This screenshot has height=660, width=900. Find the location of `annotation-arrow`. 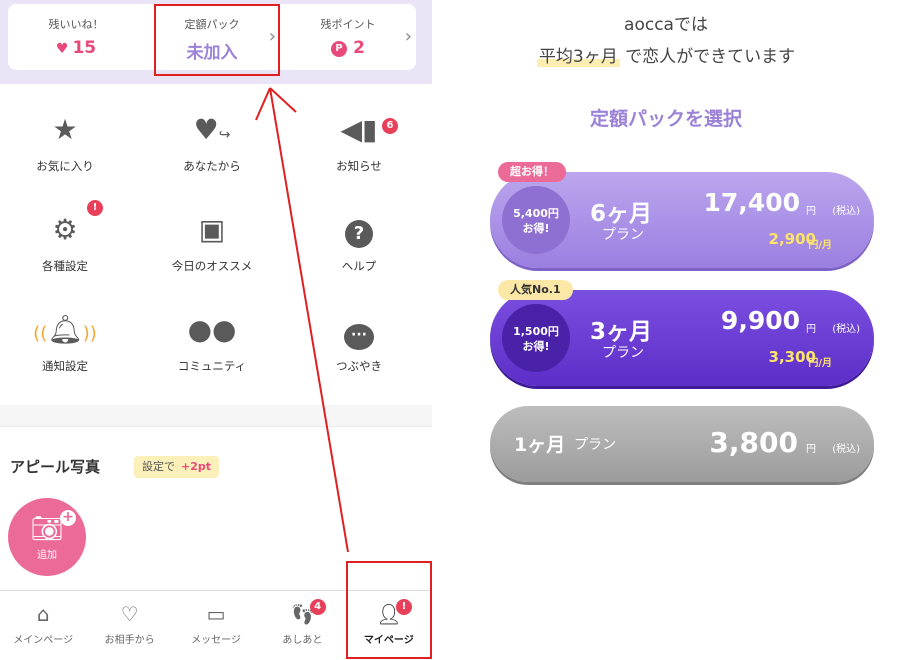

annotation-arrow is located at coordinates (302, 320).